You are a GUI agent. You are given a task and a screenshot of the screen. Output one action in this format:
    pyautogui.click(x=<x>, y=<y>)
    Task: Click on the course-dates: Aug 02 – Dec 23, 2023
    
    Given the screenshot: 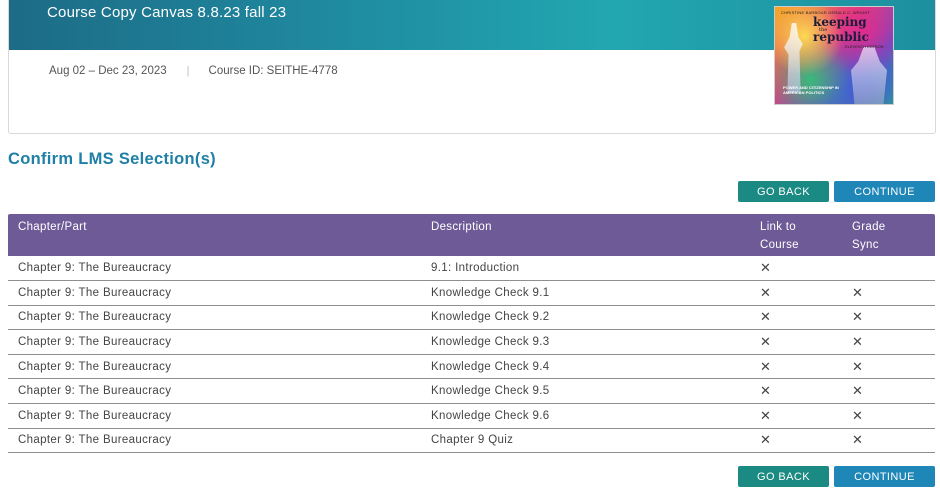 What is the action you would take?
    pyautogui.click(x=108, y=71)
    